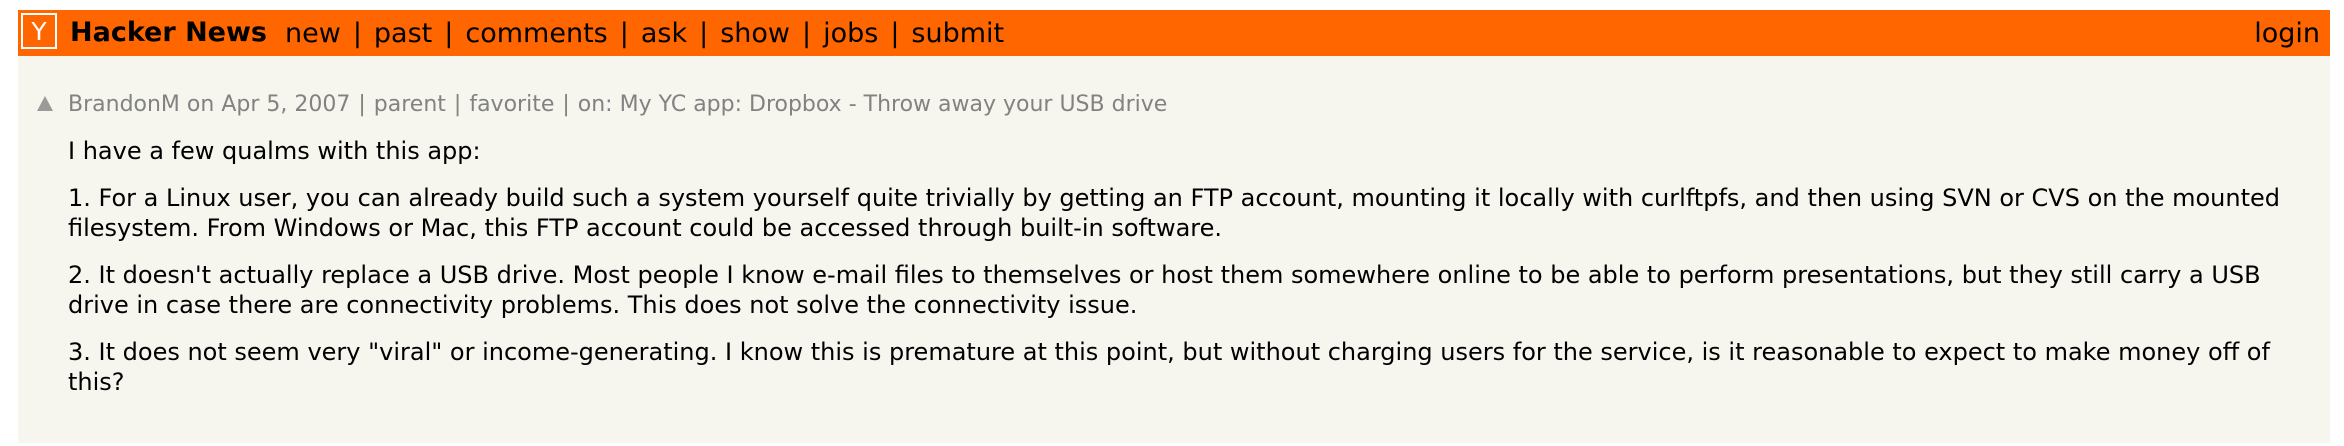 The image size is (2344, 446). What do you see at coordinates (850, 33) in the screenshot?
I see `nav-jobs-link: jobs` at bounding box center [850, 33].